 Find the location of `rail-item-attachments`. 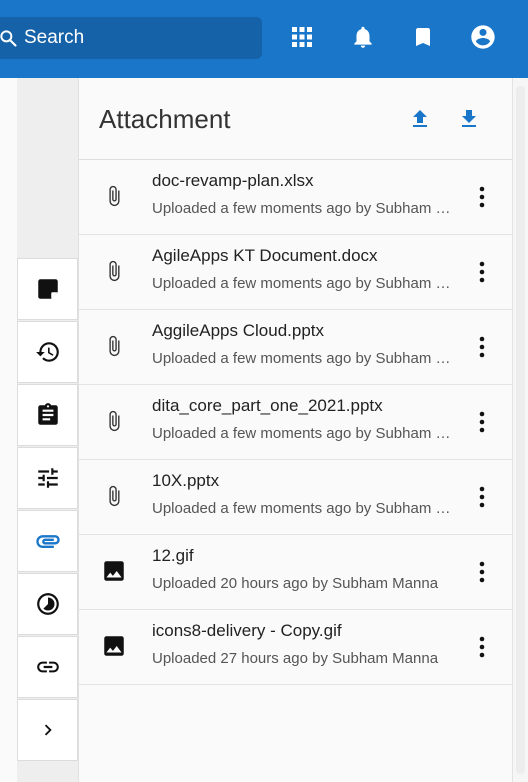

rail-item-attachments is located at coordinates (47, 541).